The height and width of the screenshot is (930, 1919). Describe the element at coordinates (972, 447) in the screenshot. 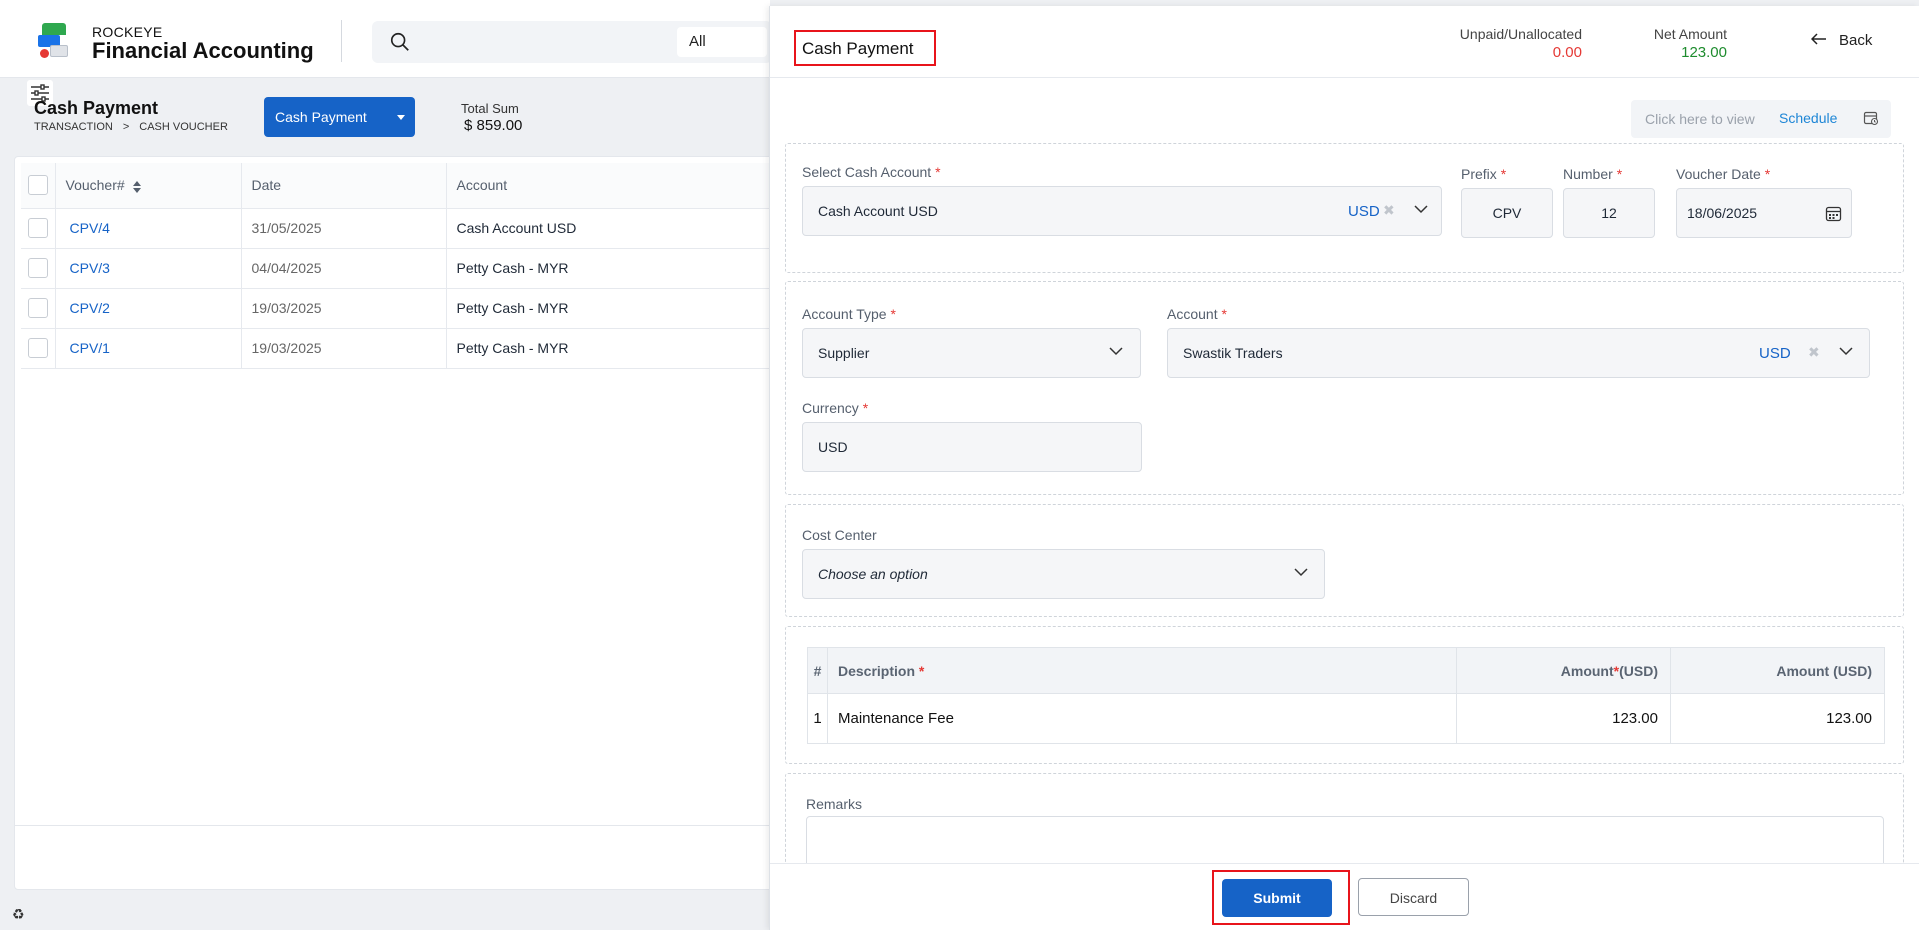

I see `currency-field: USD` at that location.